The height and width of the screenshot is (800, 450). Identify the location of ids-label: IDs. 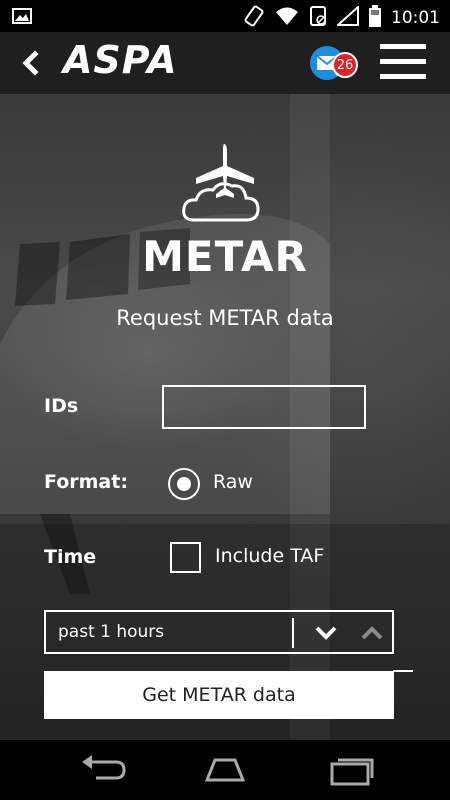
(61, 406).